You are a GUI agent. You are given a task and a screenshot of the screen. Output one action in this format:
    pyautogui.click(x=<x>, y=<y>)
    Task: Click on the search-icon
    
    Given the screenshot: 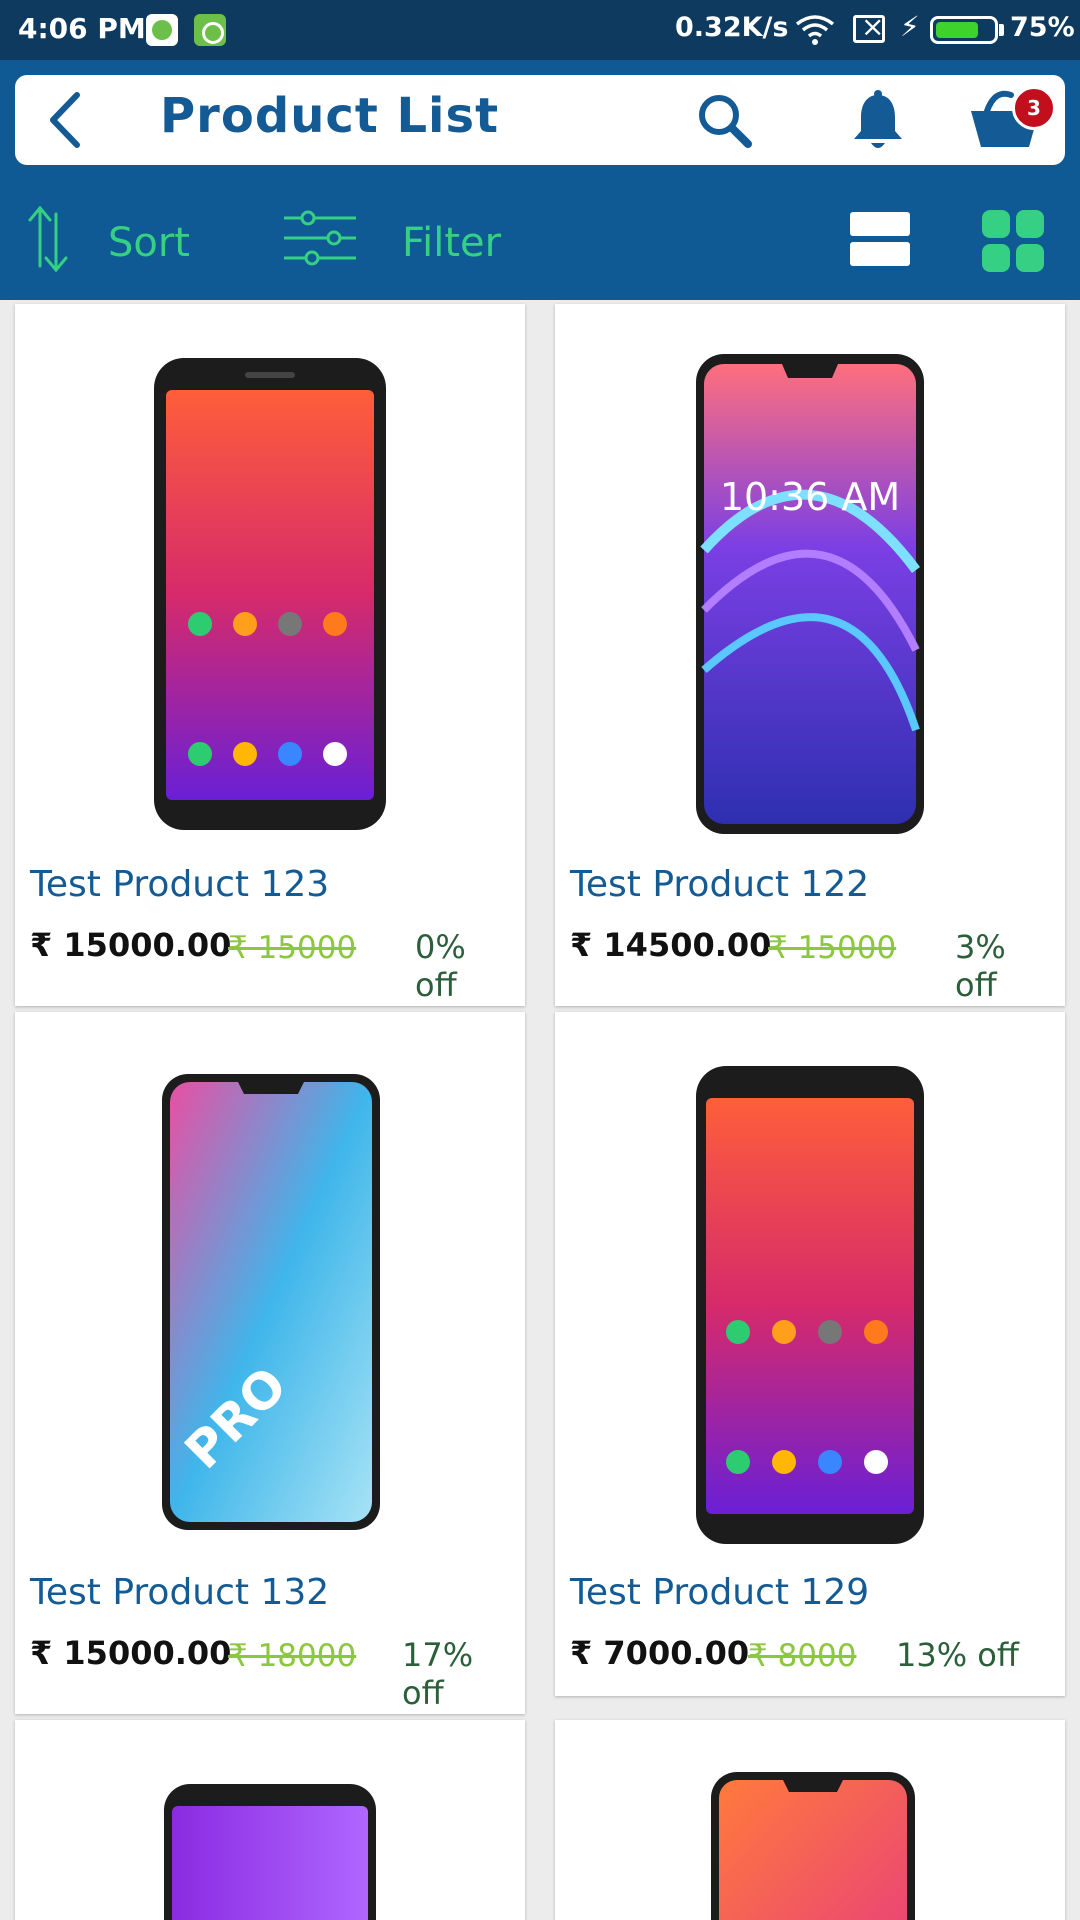 What is the action you would take?
    pyautogui.click(x=725, y=121)
    